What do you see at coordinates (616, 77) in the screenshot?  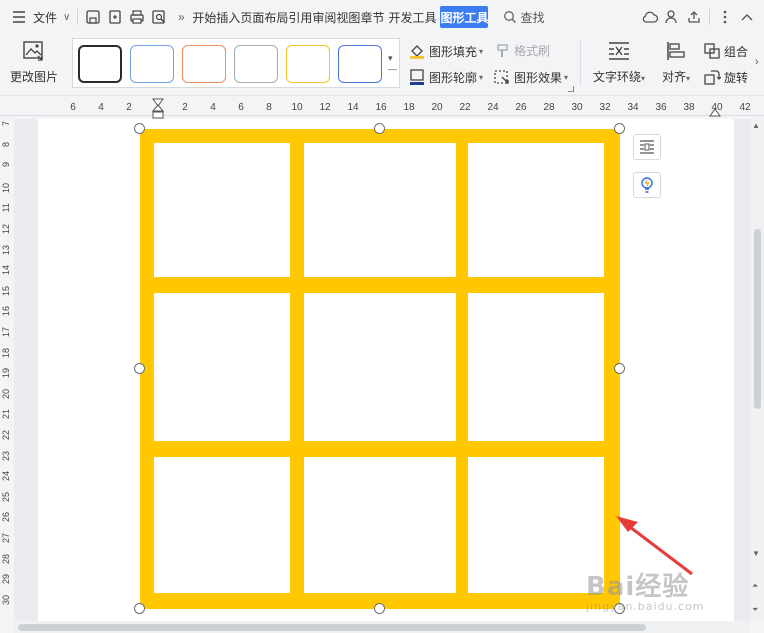 I see `text-wrap-label: 文字环绕` at bounding box center [616, 77].